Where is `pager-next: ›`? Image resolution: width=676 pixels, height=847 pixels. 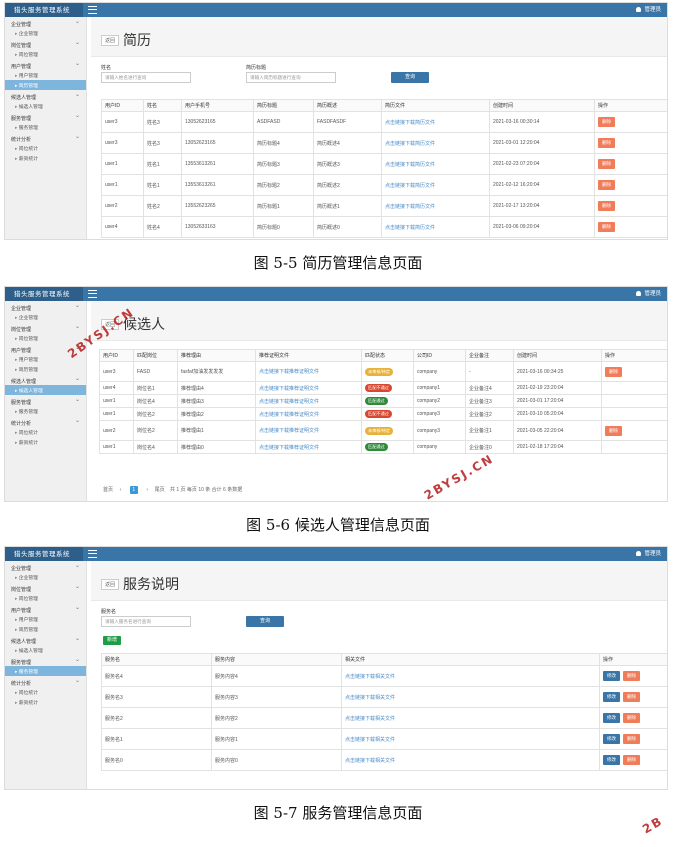 pager-next: › is located at coordinates (147, 490).